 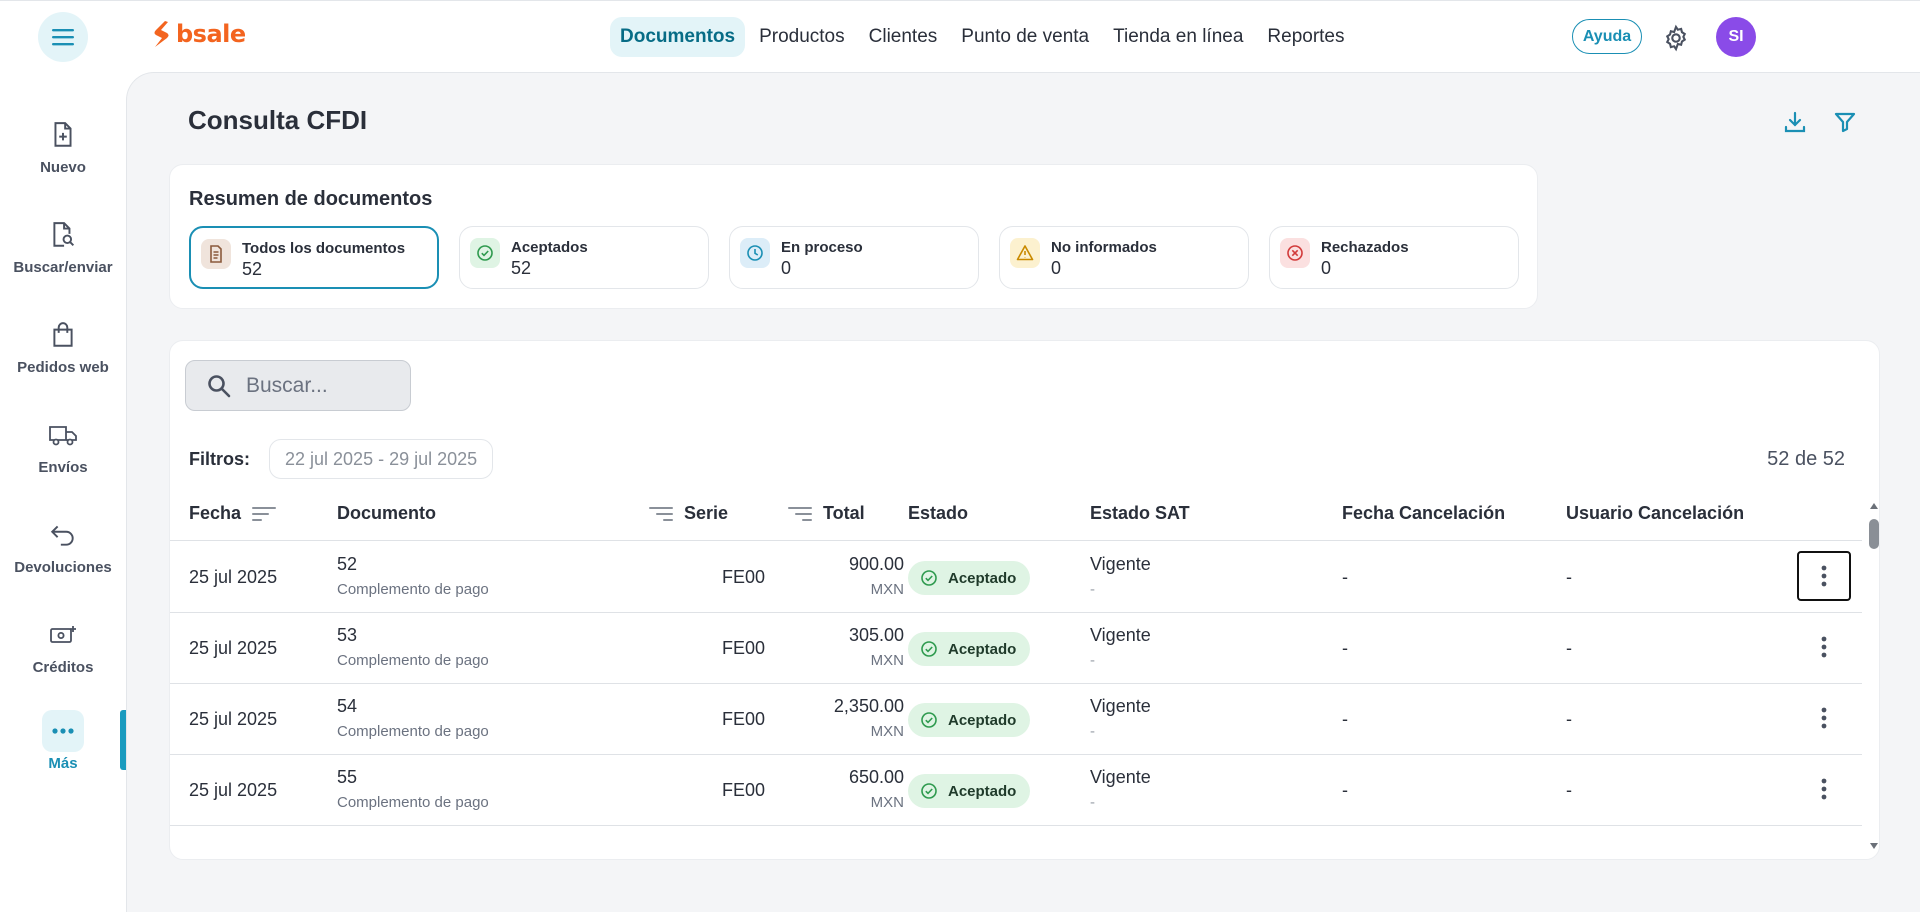 What do you see at coordinates (347, 564) in the screenshot?
I see `cell-documento-numero: 52` at bounding box center [347, 564].